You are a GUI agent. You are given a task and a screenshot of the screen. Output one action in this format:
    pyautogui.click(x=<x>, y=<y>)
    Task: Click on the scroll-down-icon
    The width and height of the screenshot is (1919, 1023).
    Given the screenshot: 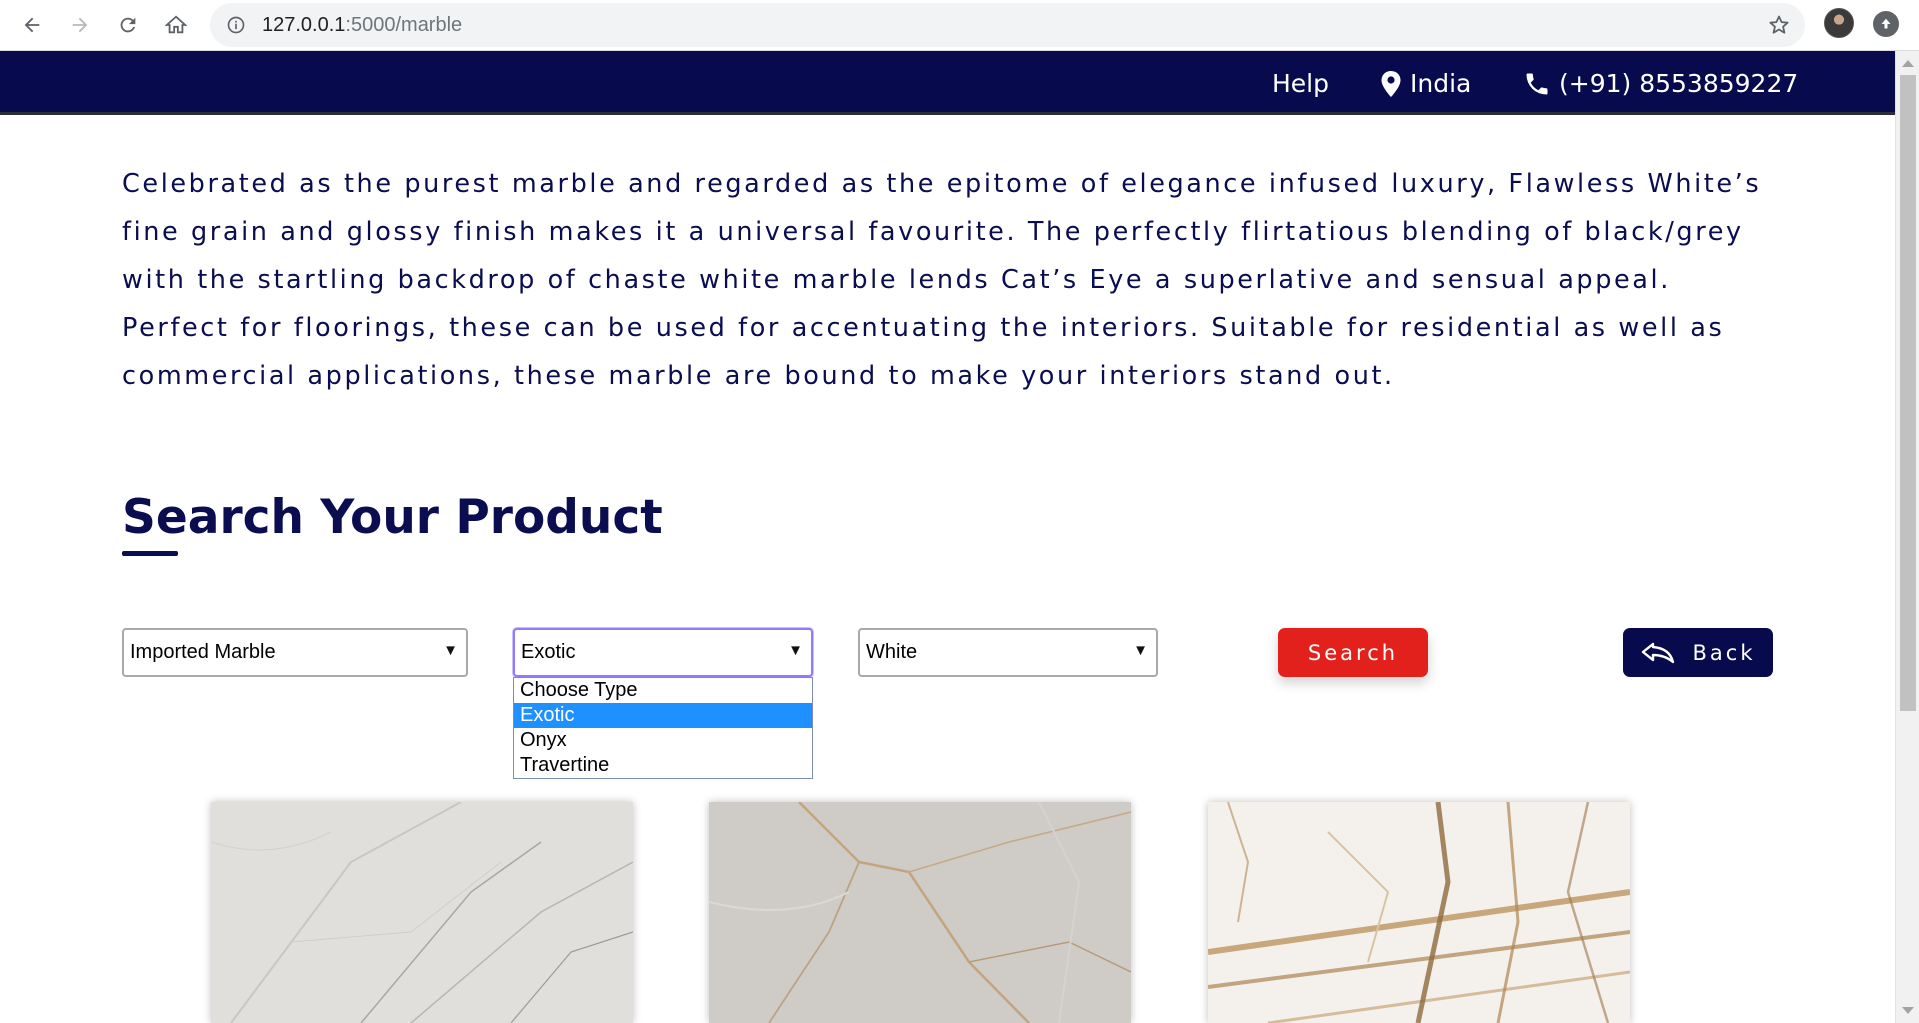 What is the action you would take?
    pyautogui.click(x=1908, y=1010)
    